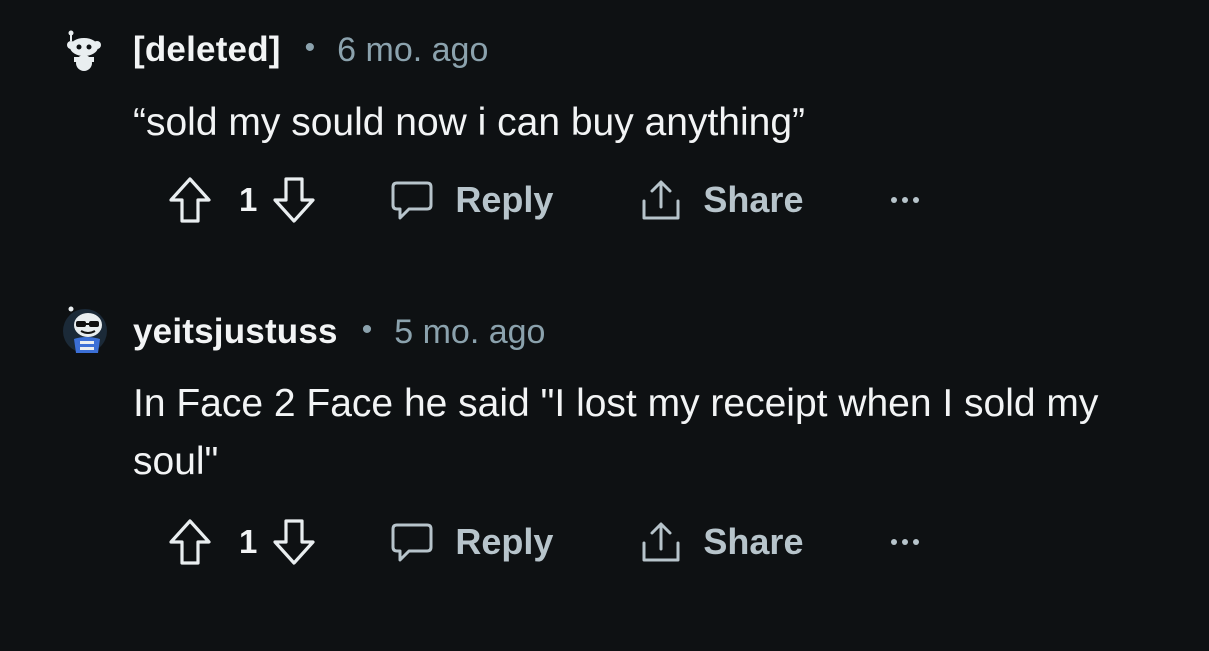  What do you see at coordinates (207, 50) in the screenshot?
I see `comment-username: [deleted]` at bounding box center [207, 50].